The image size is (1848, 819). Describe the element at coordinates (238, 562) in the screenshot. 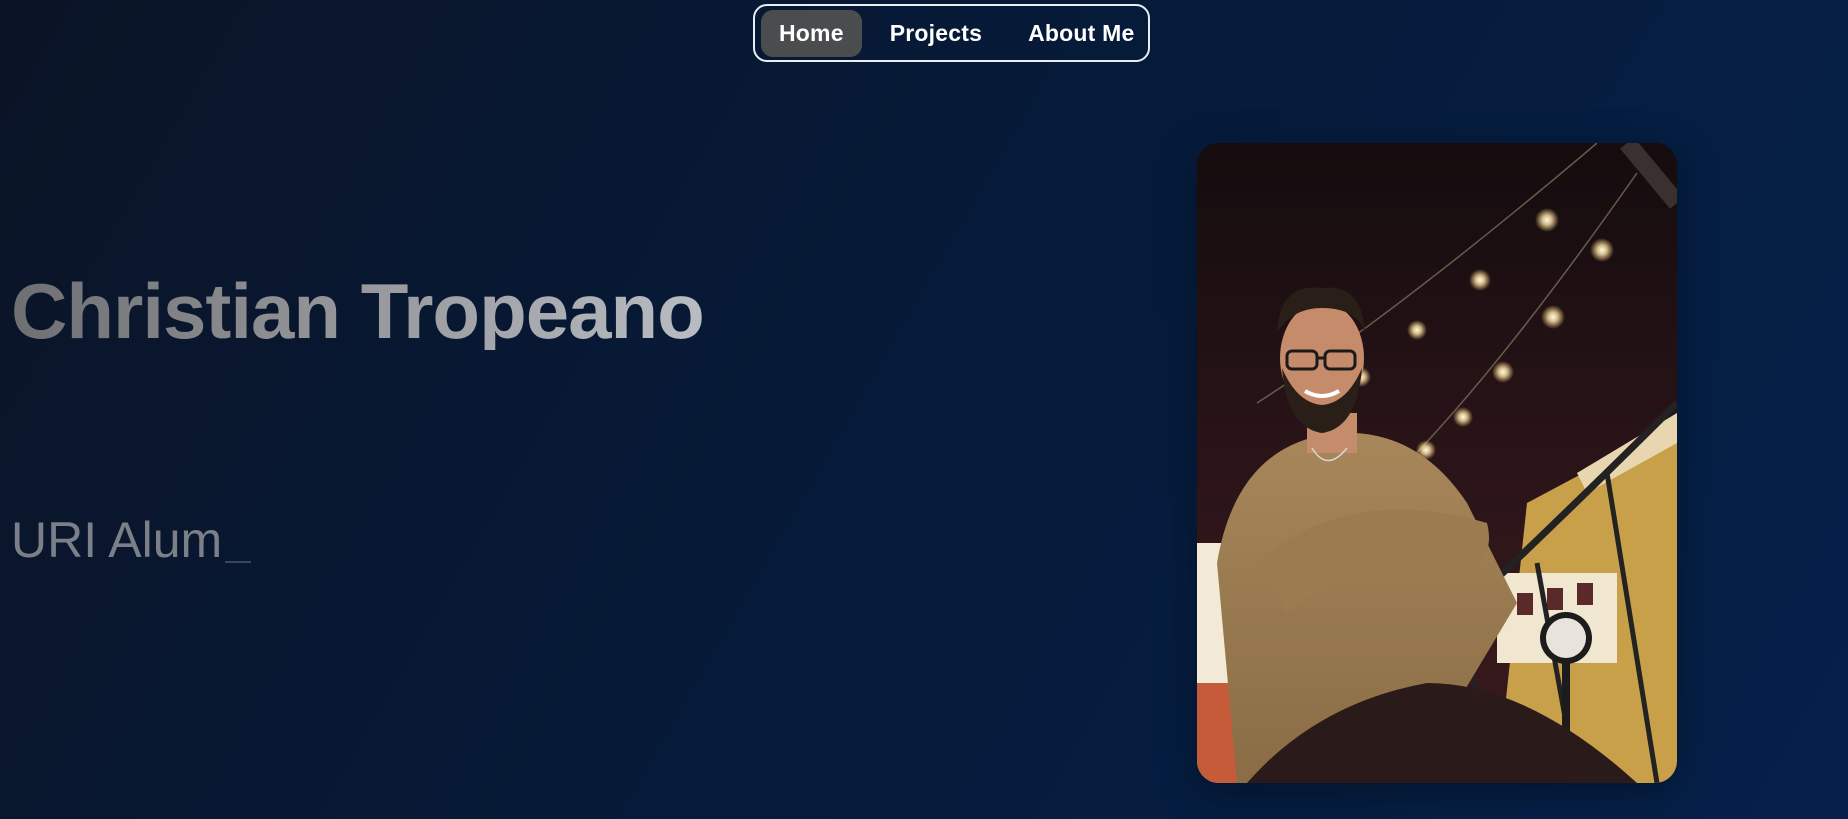

I see `typing-cursor` at that location.